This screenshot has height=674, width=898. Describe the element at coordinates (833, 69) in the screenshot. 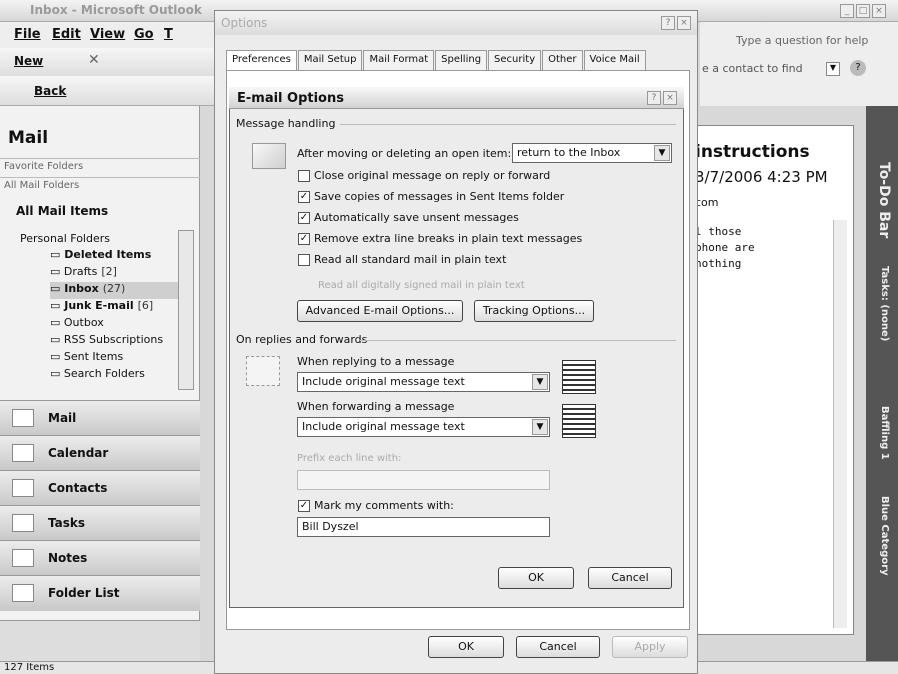

I see `find-contact-dropdown-icon: ▼` at that location.